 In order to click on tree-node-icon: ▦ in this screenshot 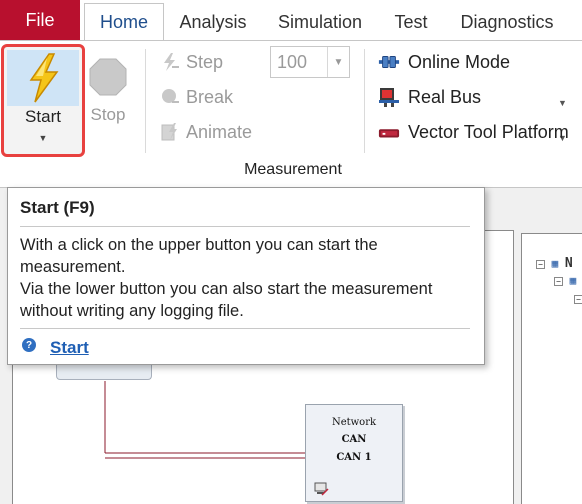, I will do `click(573, 280)`.